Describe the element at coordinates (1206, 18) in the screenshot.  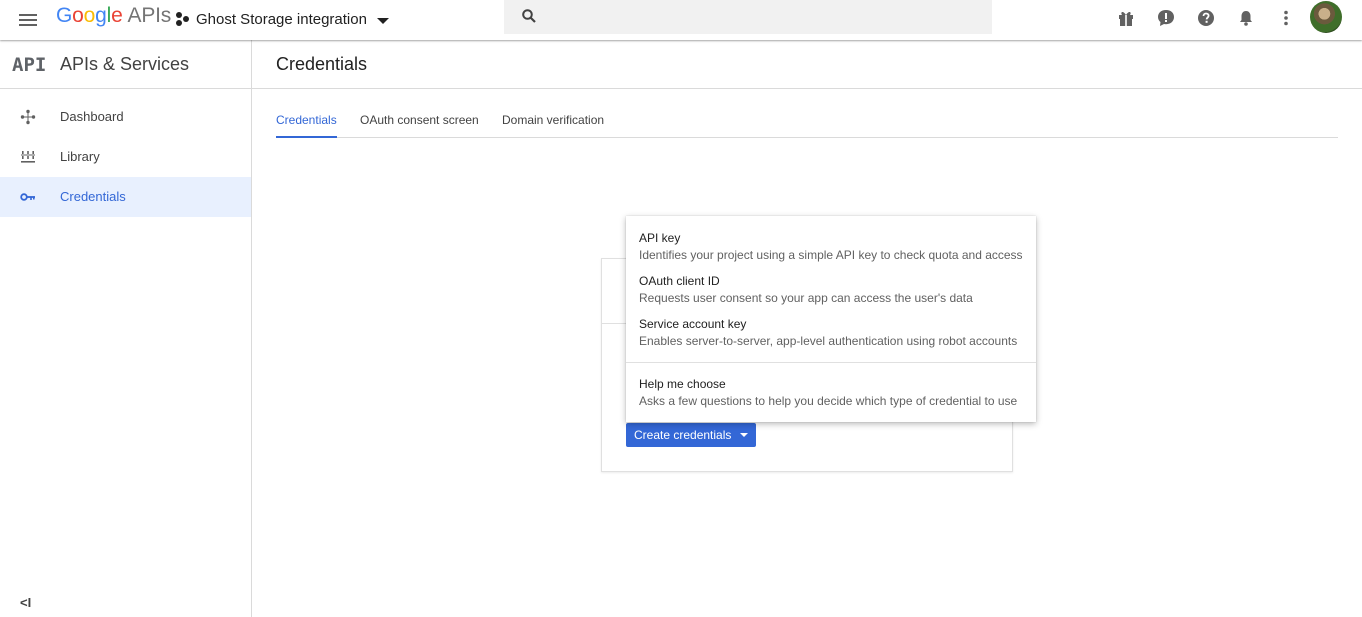
I see `help-icon` at that location.